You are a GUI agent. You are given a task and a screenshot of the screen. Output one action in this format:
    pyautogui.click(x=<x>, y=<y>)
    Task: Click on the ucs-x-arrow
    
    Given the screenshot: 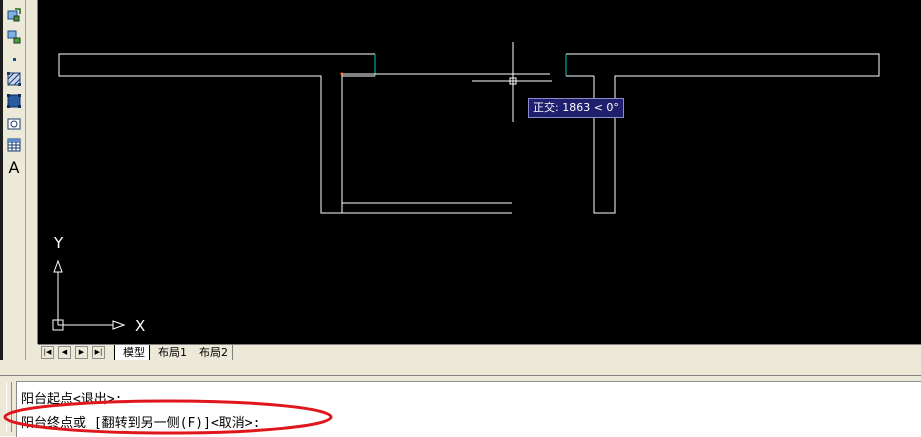 What is the action you would take?
    pyautogui.click(x=119, y=325)
    